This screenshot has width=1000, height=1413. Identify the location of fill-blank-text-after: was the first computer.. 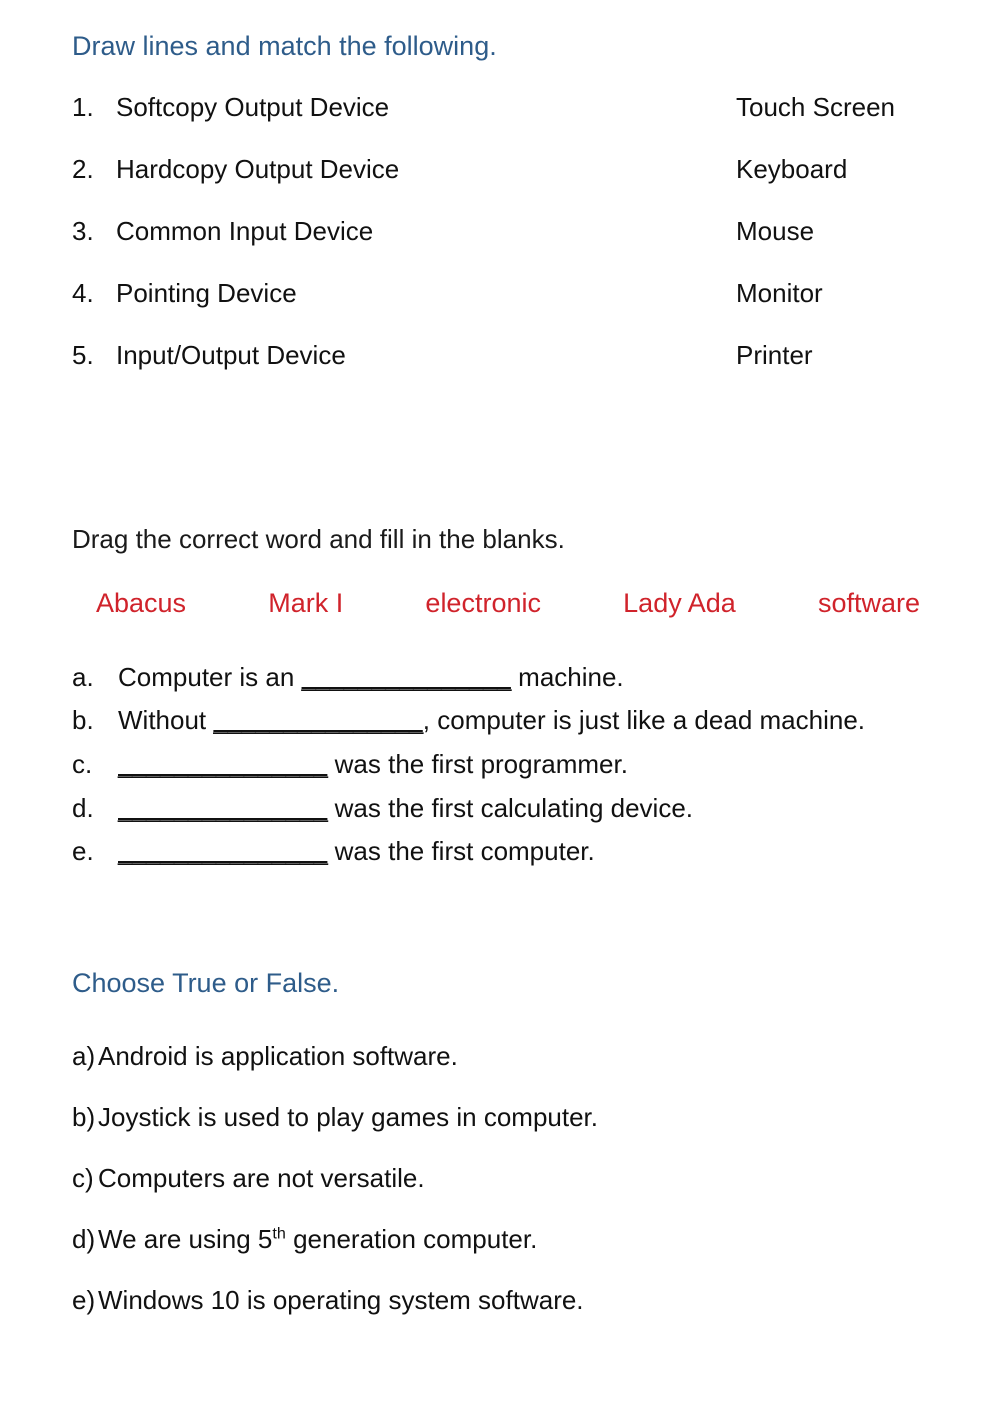
(461, 851).